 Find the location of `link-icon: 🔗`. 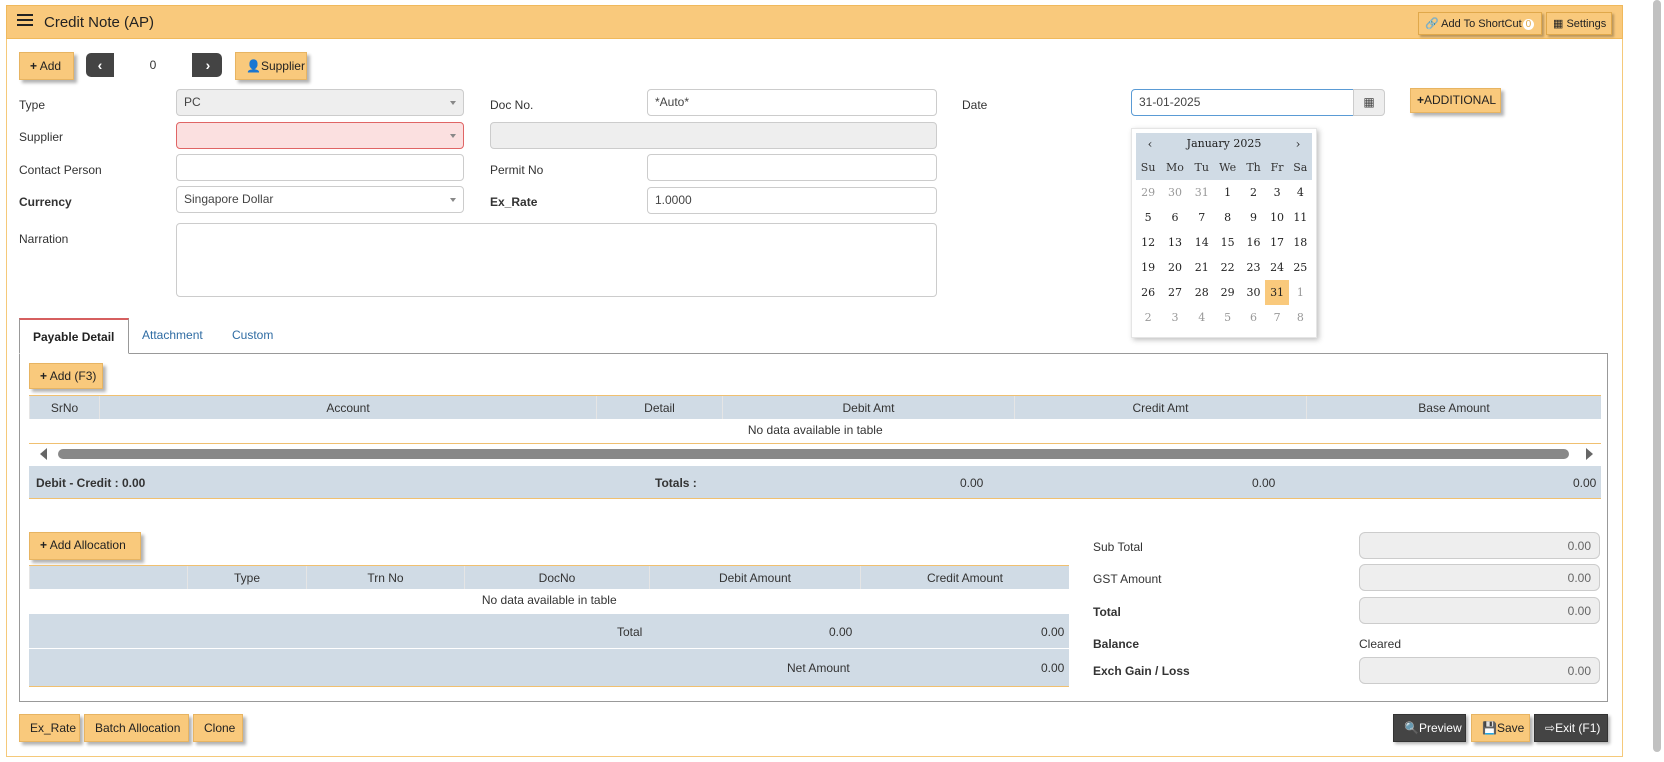

link-icon: 🔗 is located at coordinates (1432, 24).